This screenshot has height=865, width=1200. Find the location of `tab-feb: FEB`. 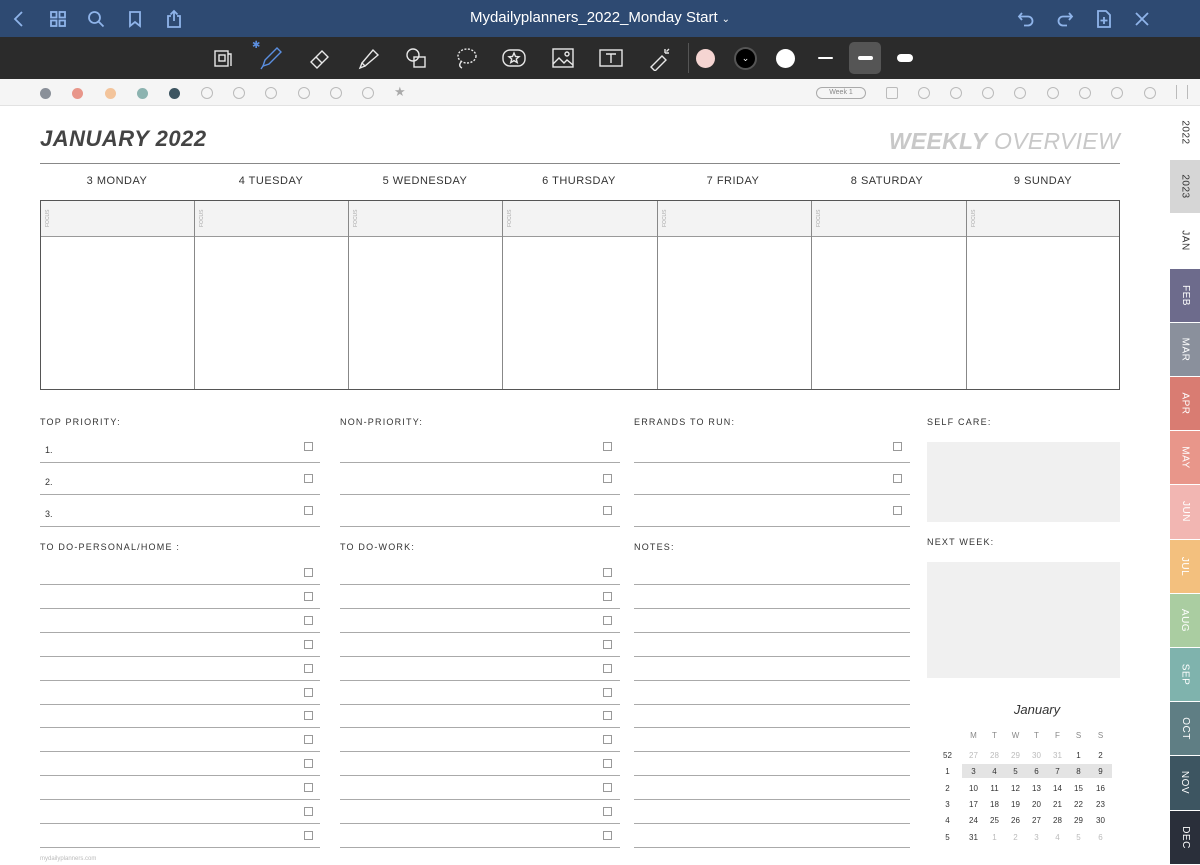

tab-feb: FEB is located at coordinates (1185, 295).